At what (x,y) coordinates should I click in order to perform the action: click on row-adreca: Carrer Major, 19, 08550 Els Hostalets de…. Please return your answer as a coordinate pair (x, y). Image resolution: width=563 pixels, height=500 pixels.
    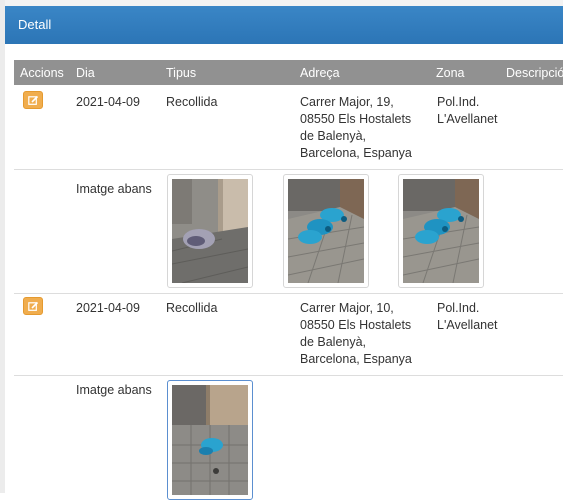
    Looking at the image, I should click on (356, 128).